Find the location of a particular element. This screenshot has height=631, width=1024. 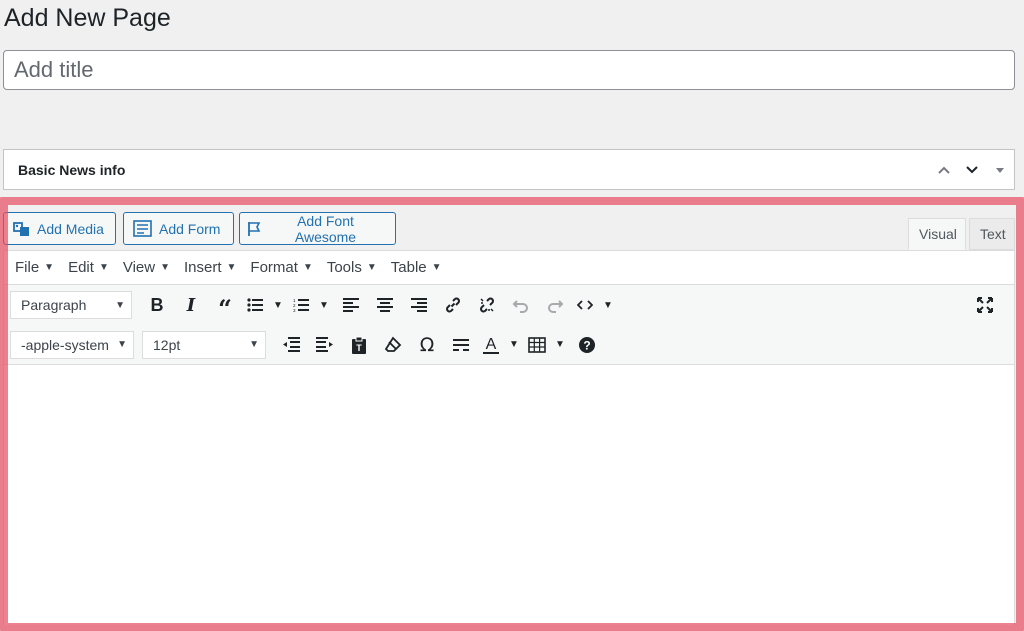

add-form-button: Add Form is located at coordinates (178, 228).